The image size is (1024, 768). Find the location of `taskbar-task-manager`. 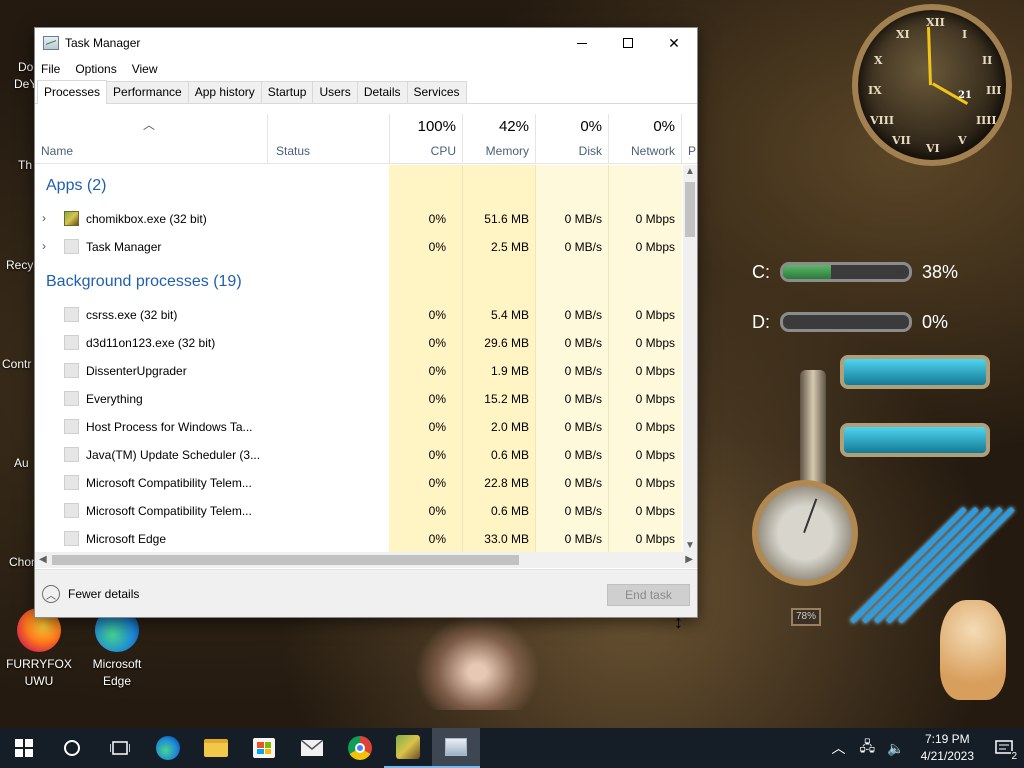

taskbar-task-manager is located at coordinates (456, 748).